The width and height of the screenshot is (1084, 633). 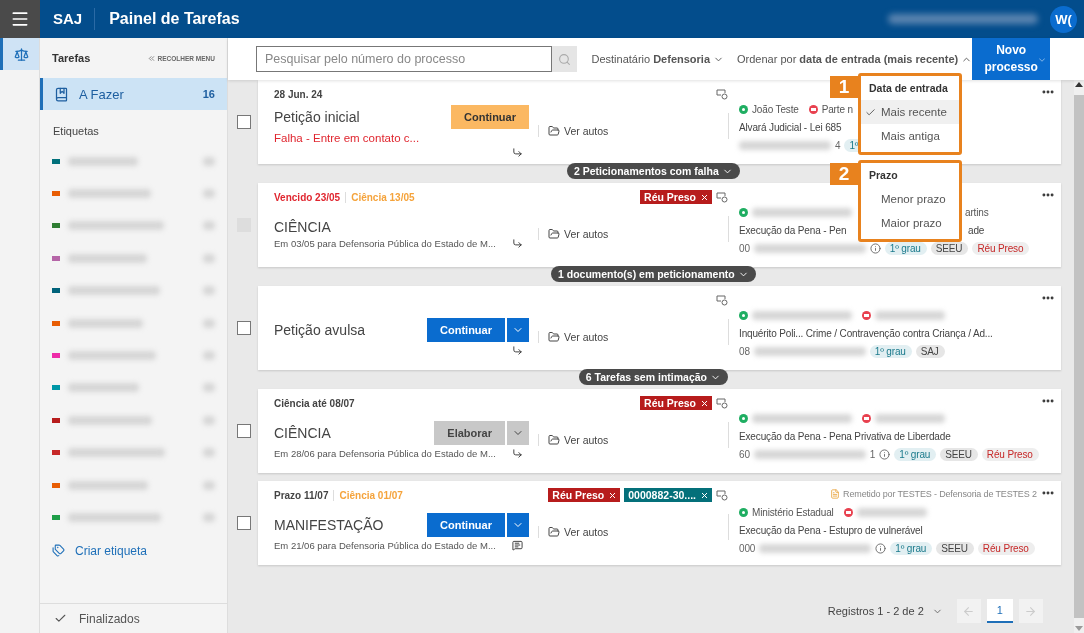 What do you see at coordinates (1078, 628) in the screenshot?
I see `scroll-down-icon` at bounding box center [1078, 628].